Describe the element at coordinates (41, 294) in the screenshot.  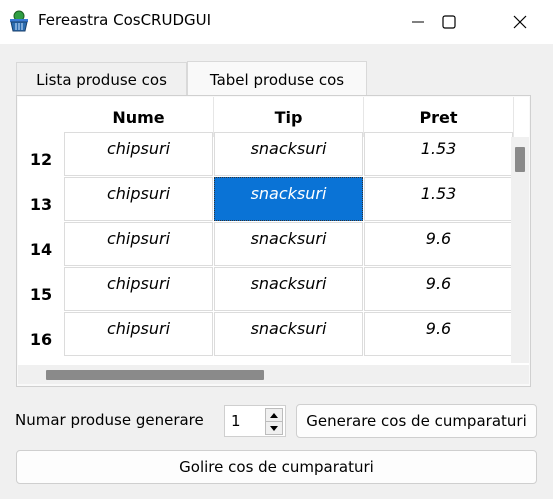
I see `row-header: 15` at that location.